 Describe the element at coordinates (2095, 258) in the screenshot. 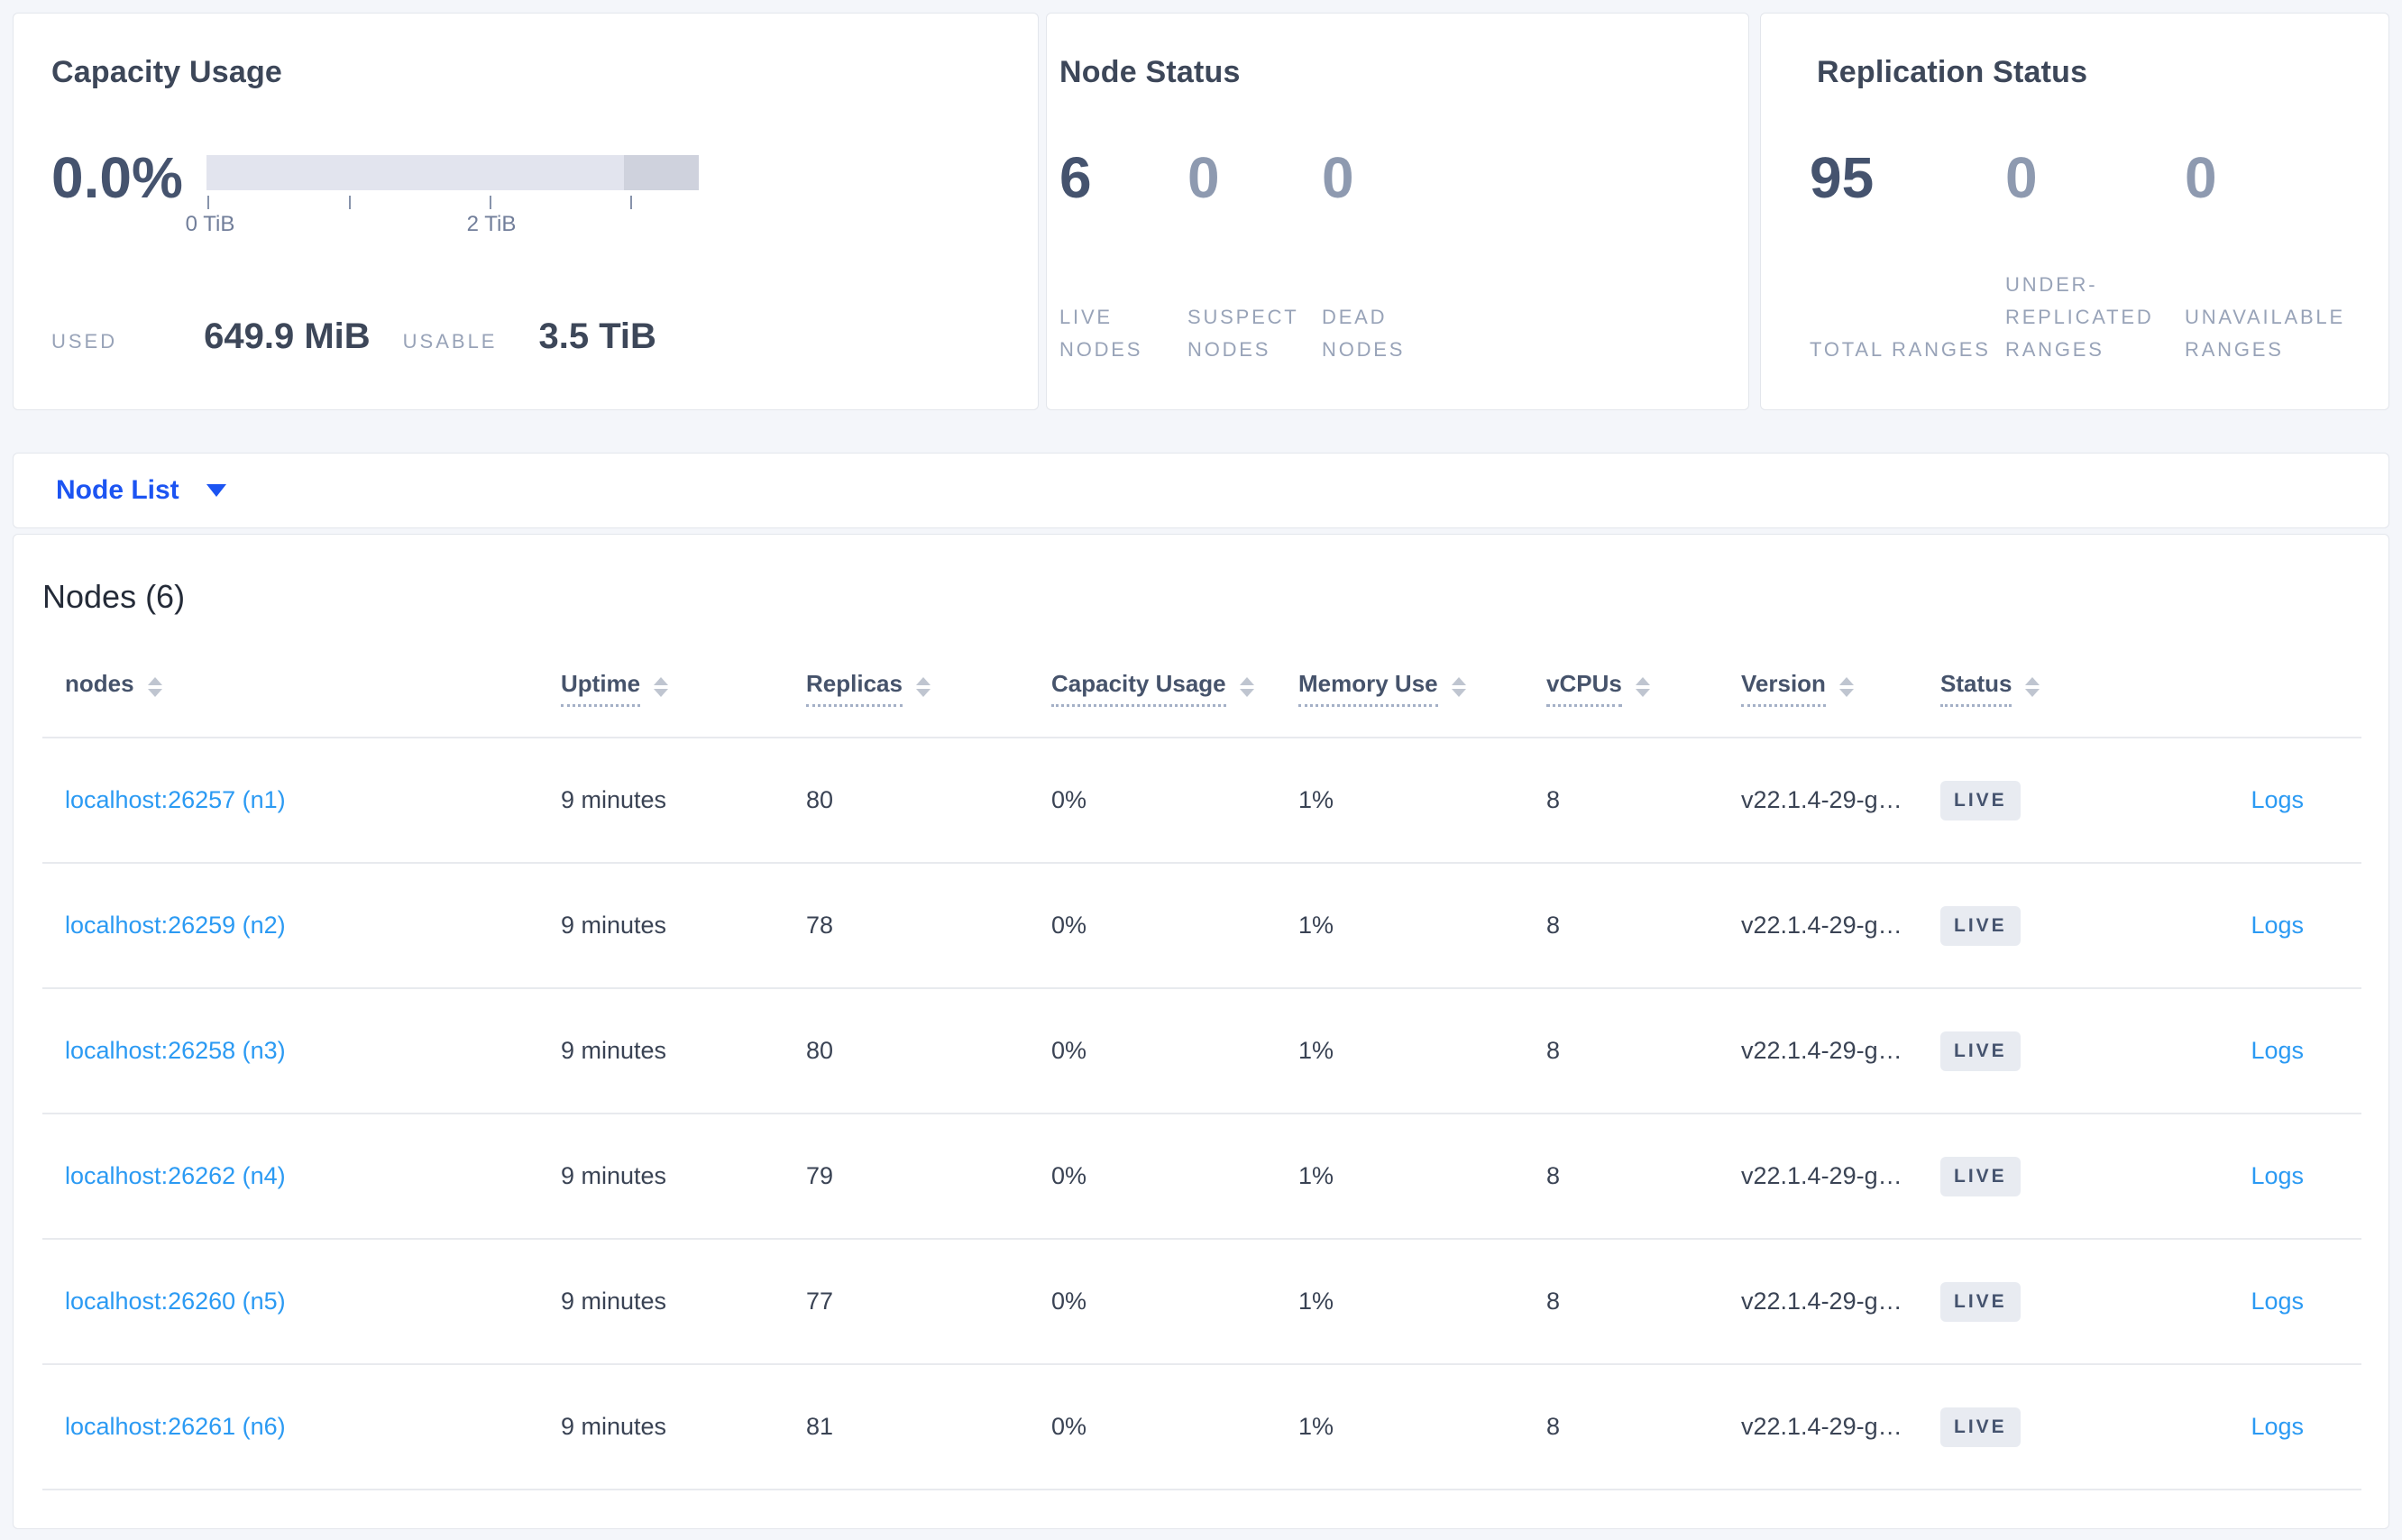

I see `under-replicated-ranges-metric: 0 UNDER-REPLICATED RANGES` at that location.